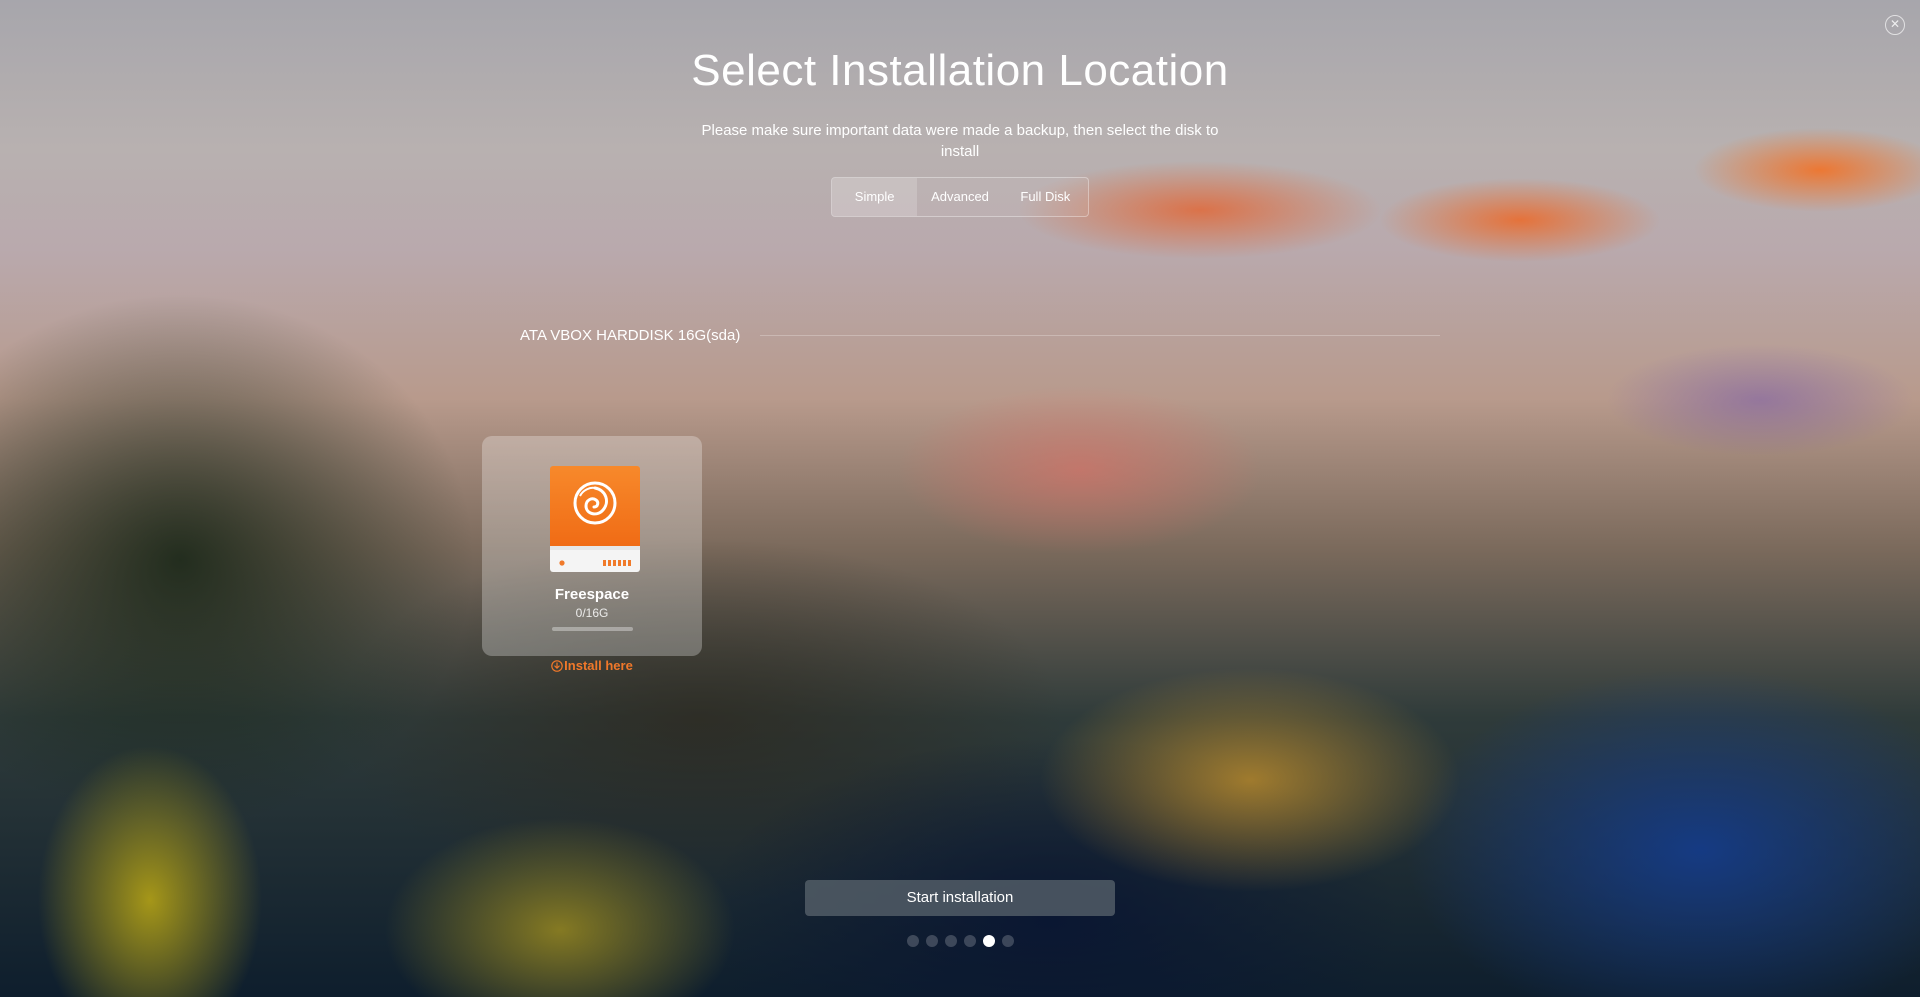  I want to click on close-icon: ✕, so click(1895, 24).